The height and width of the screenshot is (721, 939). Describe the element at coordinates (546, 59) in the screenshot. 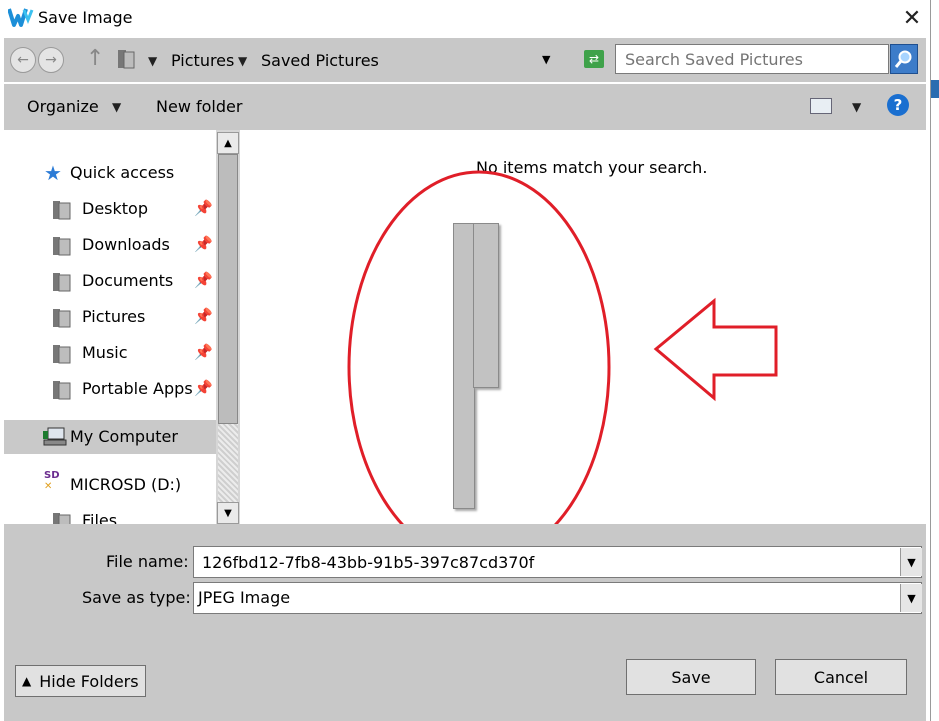

I see `address-dropdown-icon: ▼` at that location.